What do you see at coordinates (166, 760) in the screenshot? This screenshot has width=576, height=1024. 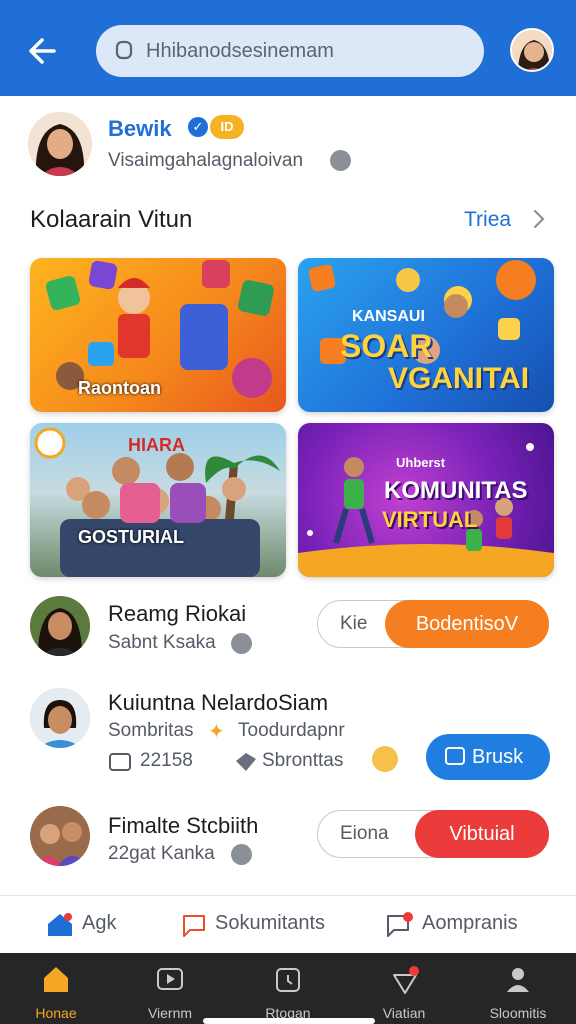 I see `member-count: 22158` at bounding box center [166, 760].